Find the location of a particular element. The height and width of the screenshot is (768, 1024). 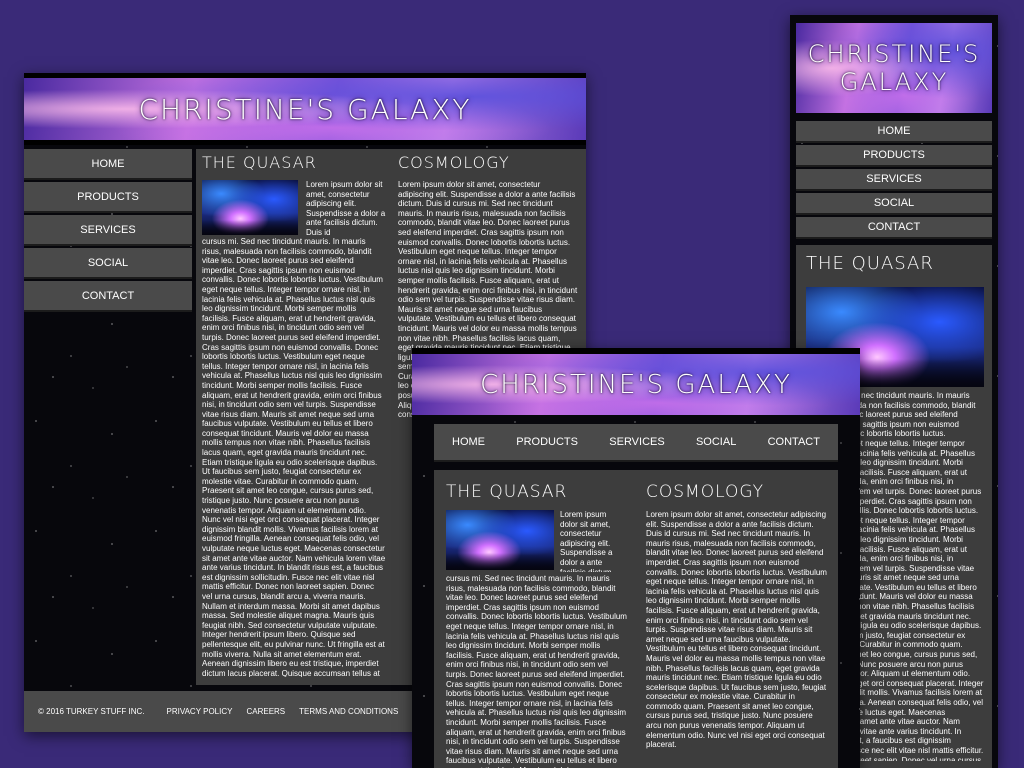

nav-home: HOME is located at coordinates (108, 164).